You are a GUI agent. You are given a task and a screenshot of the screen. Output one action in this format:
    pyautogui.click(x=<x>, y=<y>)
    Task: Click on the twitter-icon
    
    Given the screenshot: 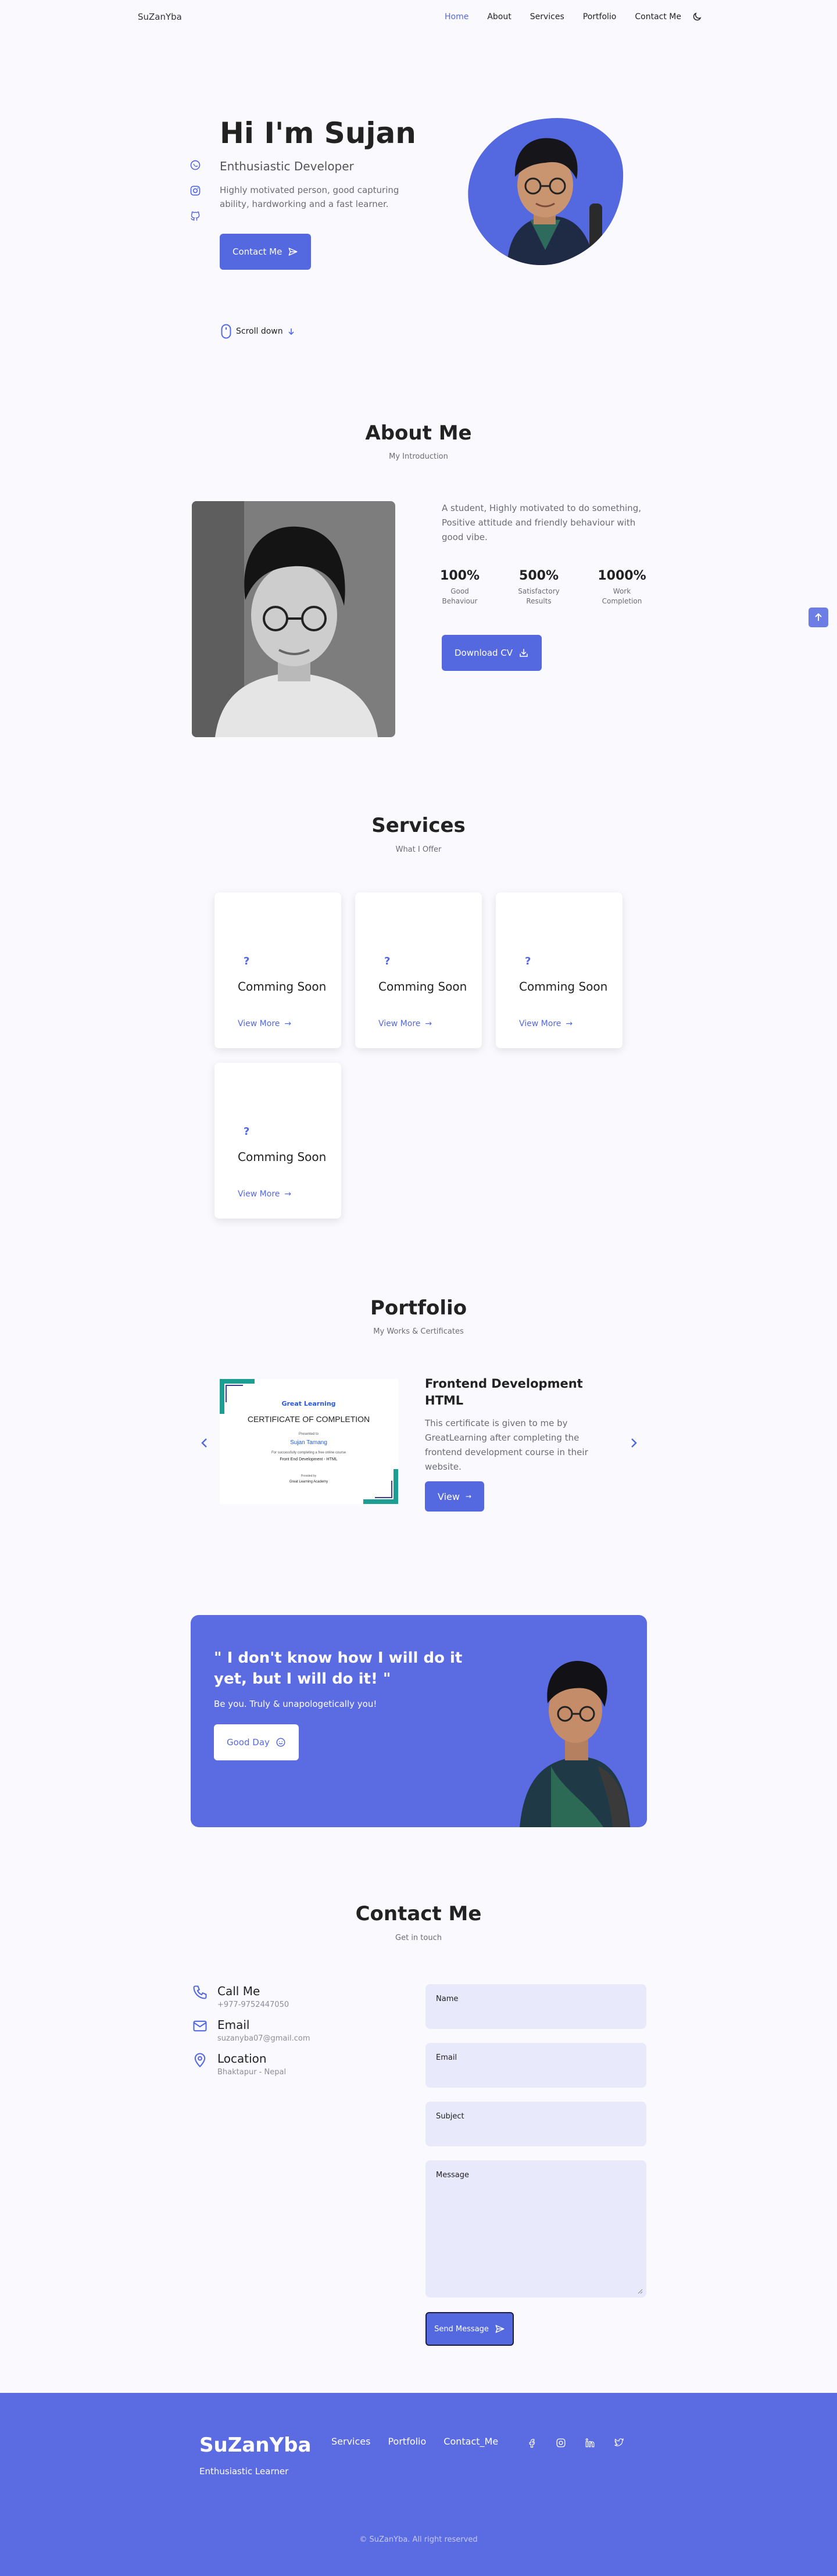 What is the action you would take?
    pyautogui.click(x=619, y=2443)
    